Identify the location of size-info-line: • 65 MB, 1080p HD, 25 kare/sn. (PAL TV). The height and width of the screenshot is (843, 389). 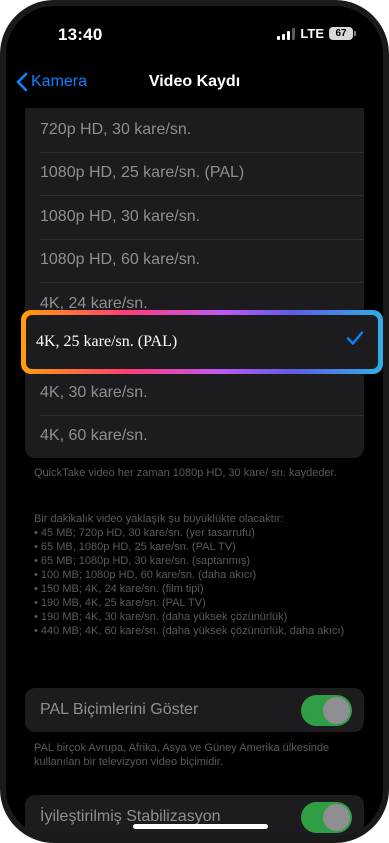
(135, 547).